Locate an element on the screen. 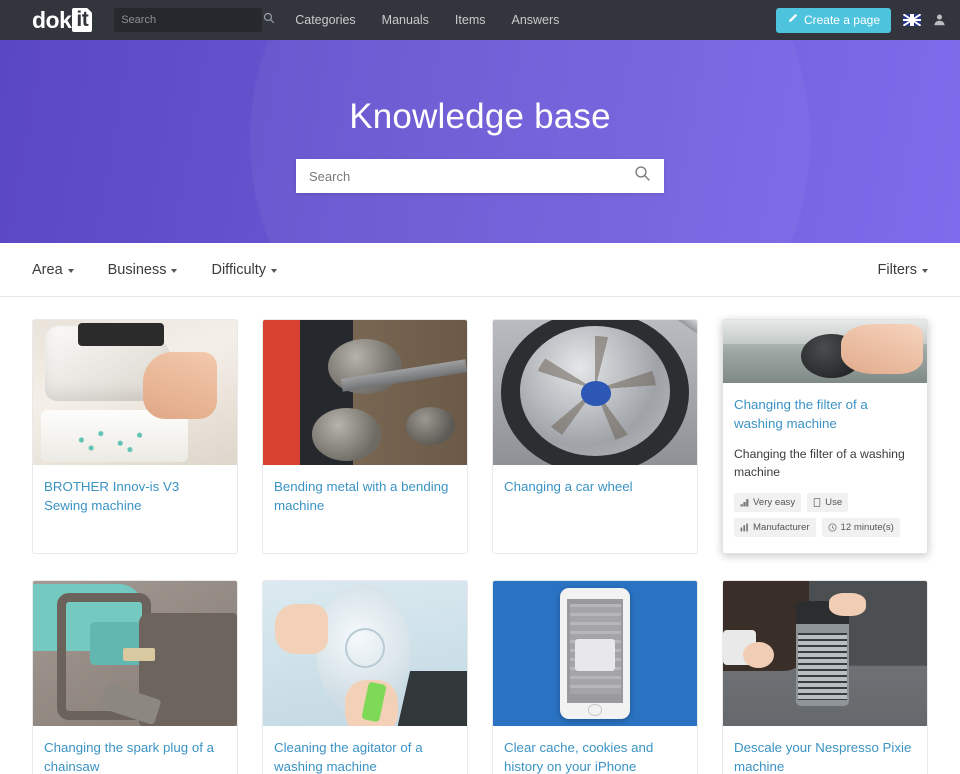 The height and width of the screenshot is (774, 960). pencil-icon is located at coordinates (792, 20).